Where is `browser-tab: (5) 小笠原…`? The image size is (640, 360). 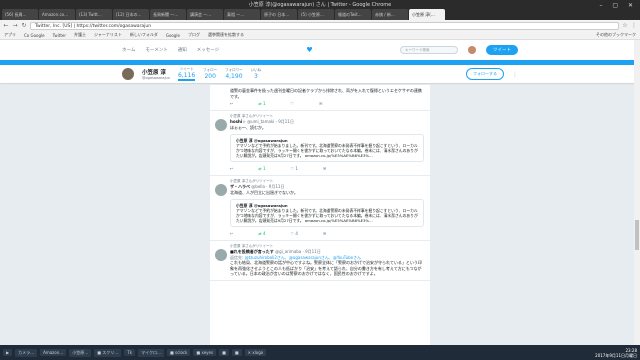 browser-tab: (5) 小笠原… is located at coordinates (316, 14).